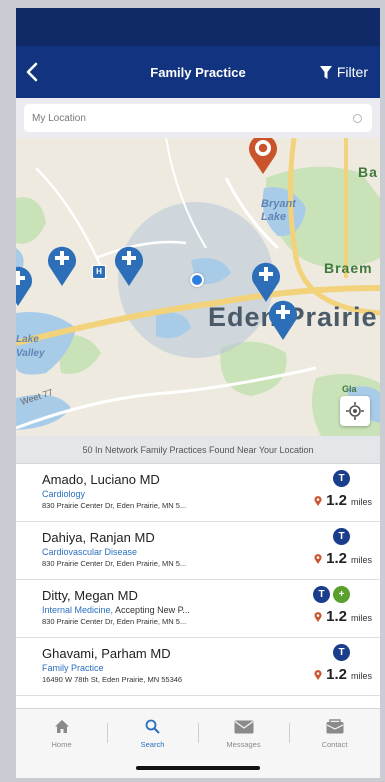 This screenshot has width=385, height=782. What do you see at coordinates (101, 479) in the screenshot?
I see `provider-name: Amado, Luciano MD` at bounding box center [101, 479].